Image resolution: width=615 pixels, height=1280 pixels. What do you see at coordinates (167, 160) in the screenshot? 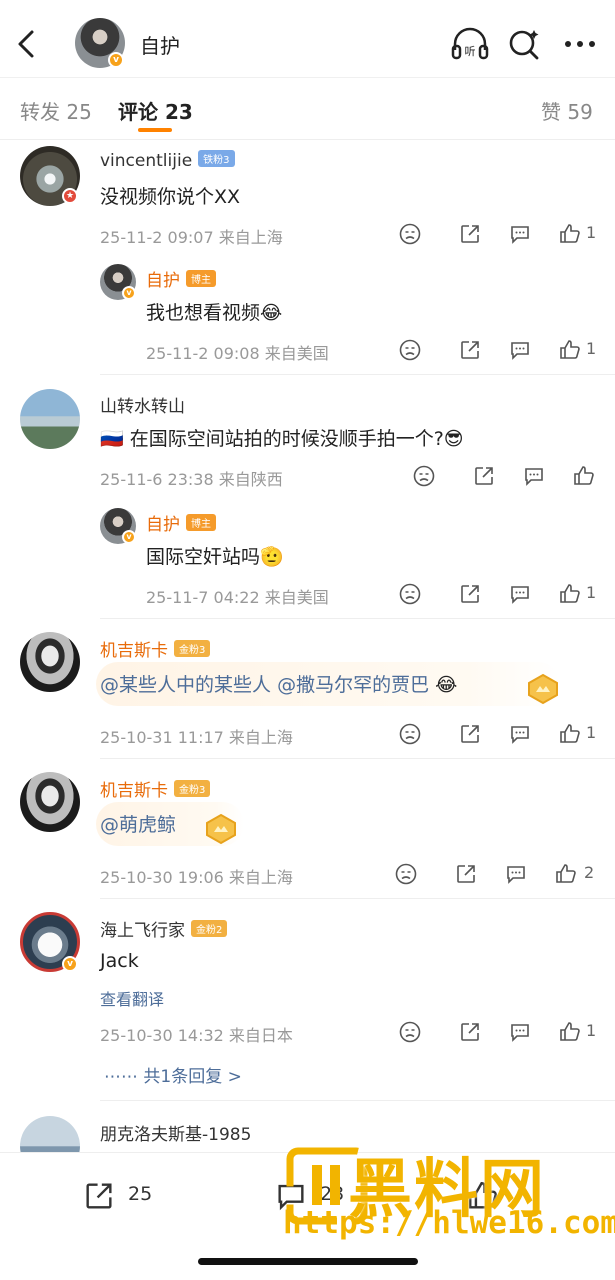
I see `comment-username: vincentlijie 铁粉3` at bounding box center [167, 160].